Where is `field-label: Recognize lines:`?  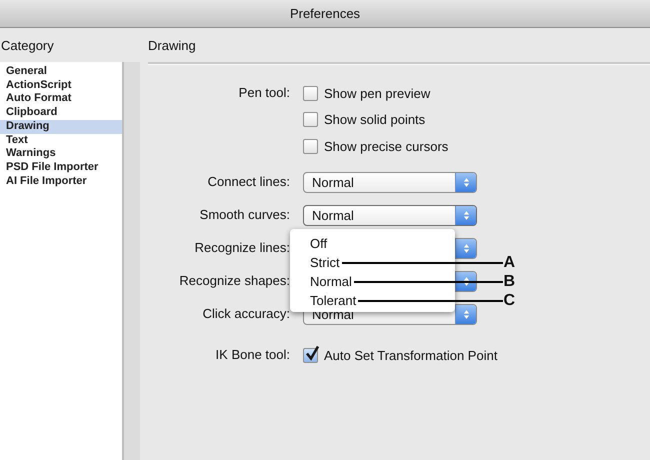
field-label: Recognize lines: is located at coordinates (242, 248).